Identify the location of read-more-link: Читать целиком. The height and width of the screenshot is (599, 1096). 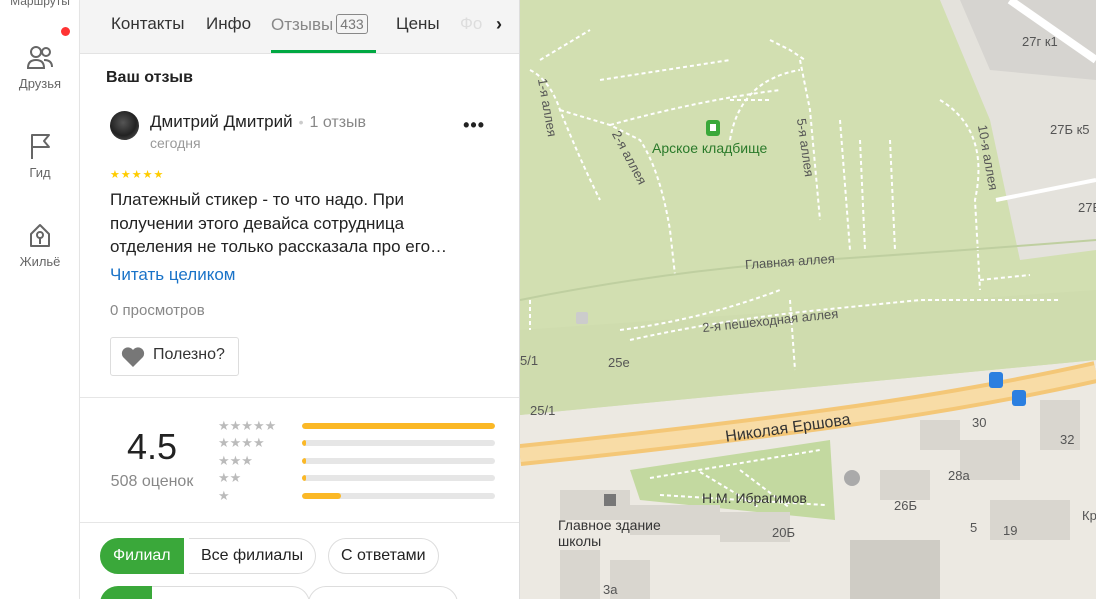
(173, 275).